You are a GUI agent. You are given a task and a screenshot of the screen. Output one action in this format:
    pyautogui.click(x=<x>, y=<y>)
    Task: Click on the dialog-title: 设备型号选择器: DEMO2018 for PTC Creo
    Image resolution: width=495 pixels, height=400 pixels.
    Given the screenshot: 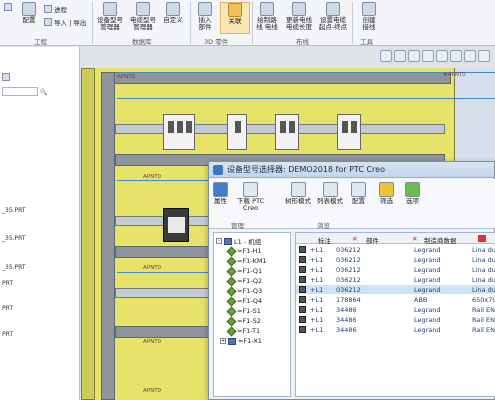 What is the action you would take?
    pyautogui.click(x=306, y=169)
    